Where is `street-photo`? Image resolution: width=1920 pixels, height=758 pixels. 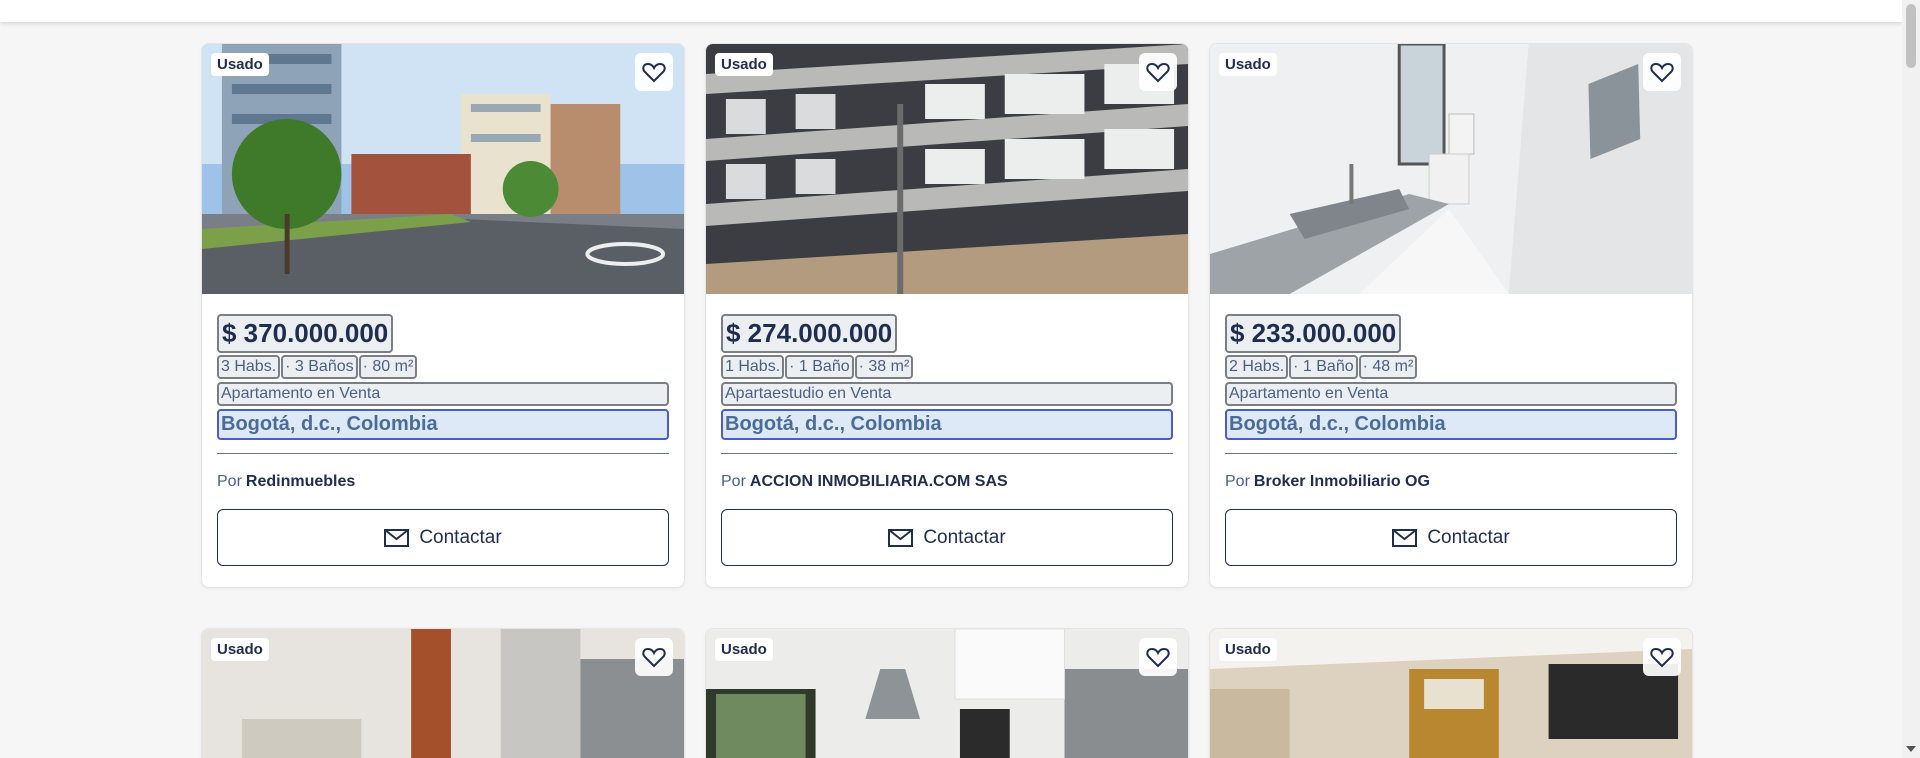
street-photo is located at coordinates (443, 169).